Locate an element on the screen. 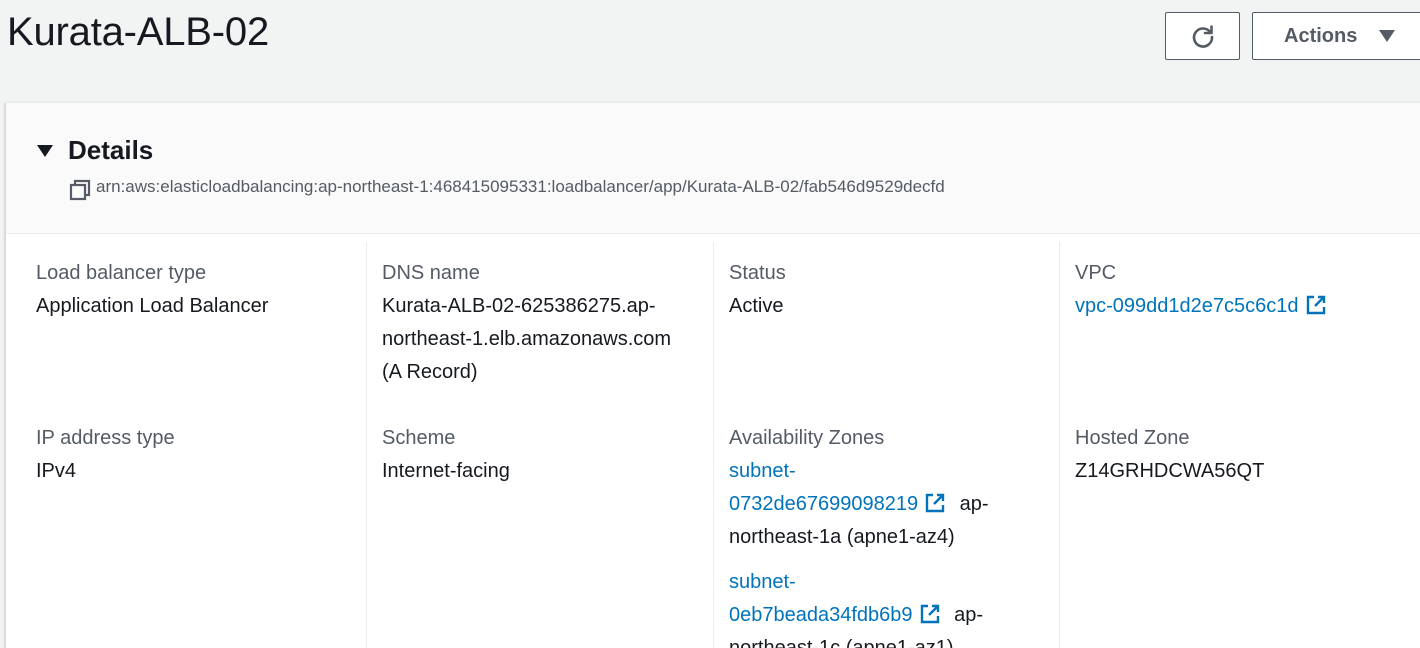 The image size is (1420, 648). field-value: Z14GRHDCWA56QT is located at coordinates (1170, 471).